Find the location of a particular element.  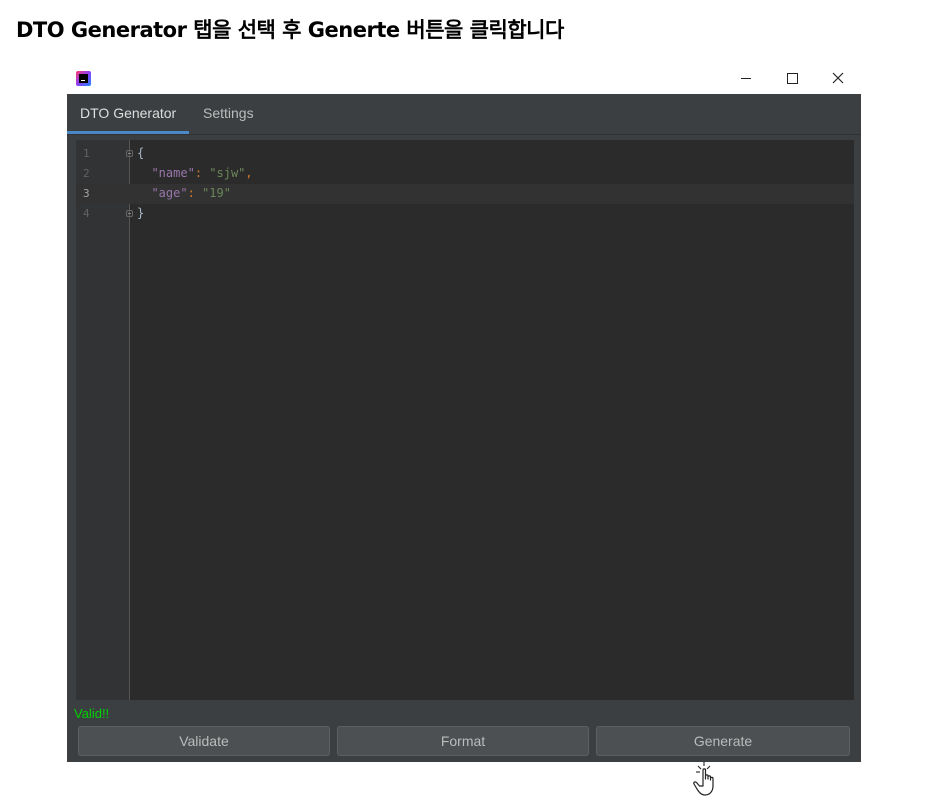

line-number: 4 is located at coordinates (86, 213).